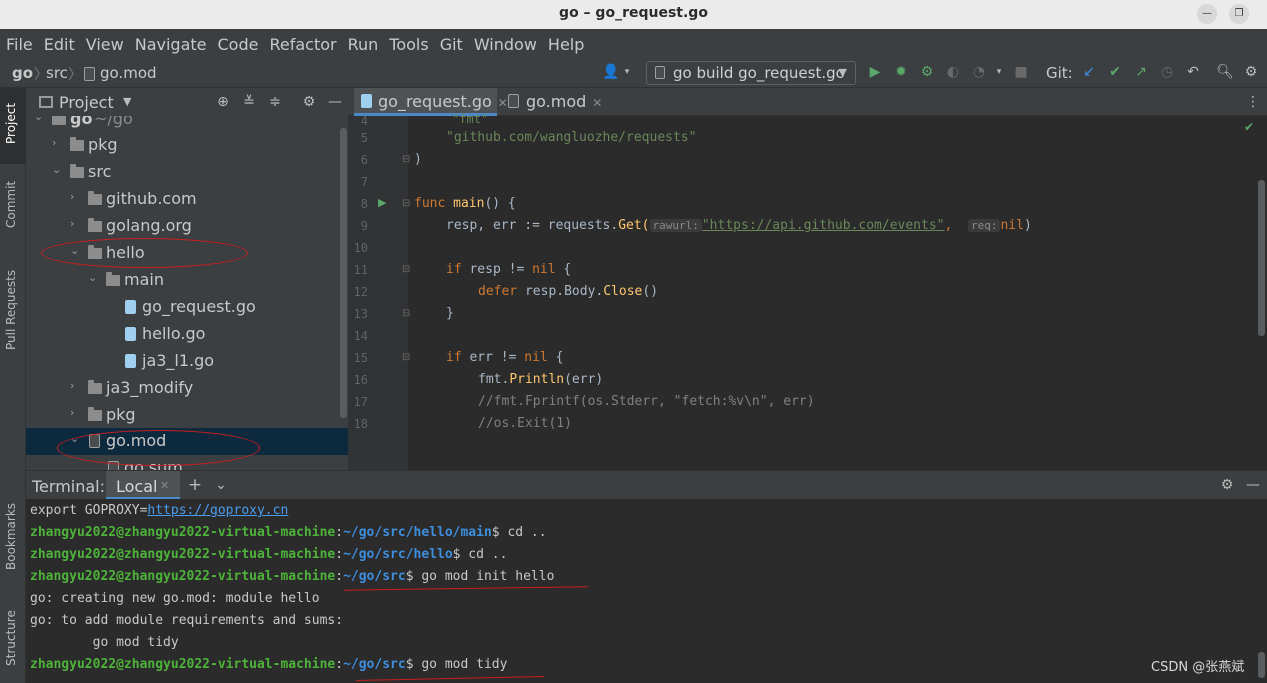 This screenshot has height=683, width=1267. Describe the element at coordinates (183, 664) in the screenshot. I see `prompt-user: zhangyu2022@zhangyu2022-virtual-machine` at that location.